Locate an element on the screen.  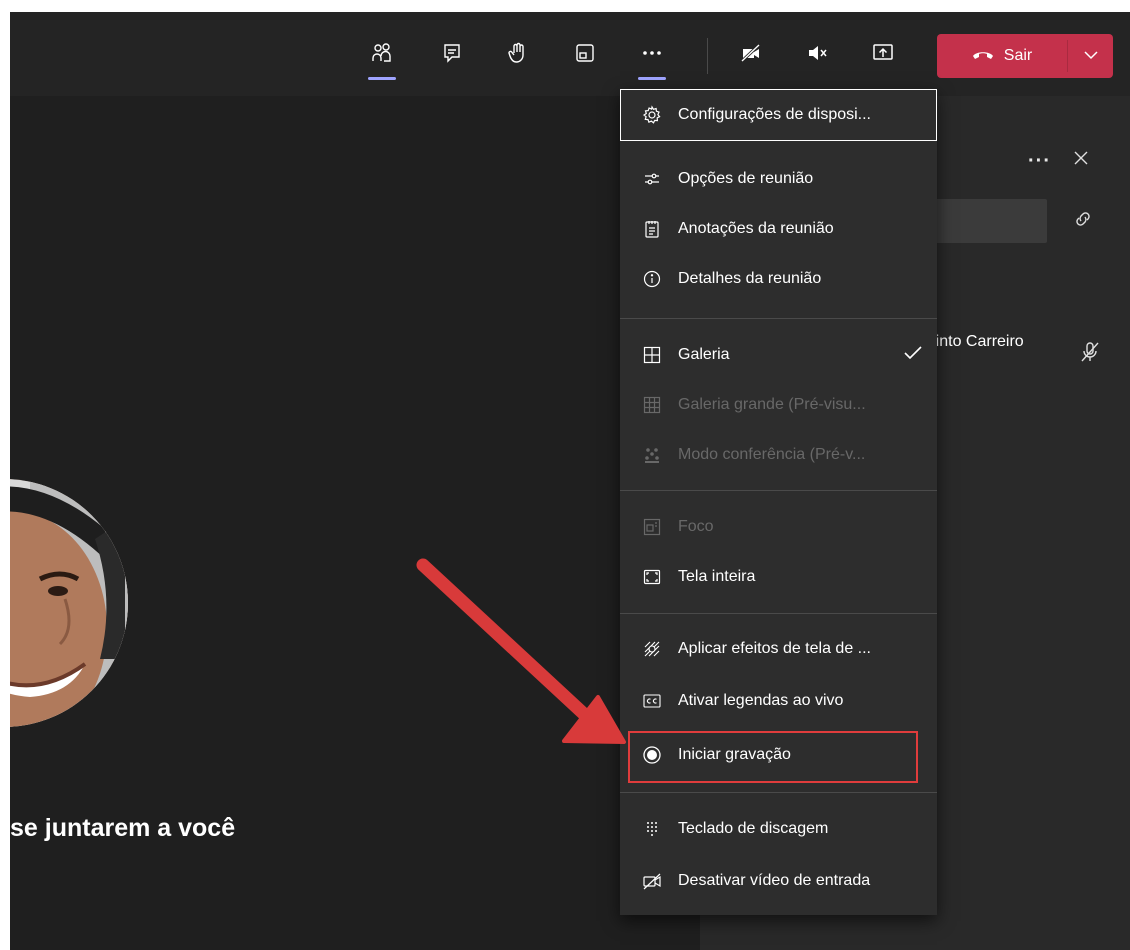
hang-up-icon is located at coordinates (983, 56).